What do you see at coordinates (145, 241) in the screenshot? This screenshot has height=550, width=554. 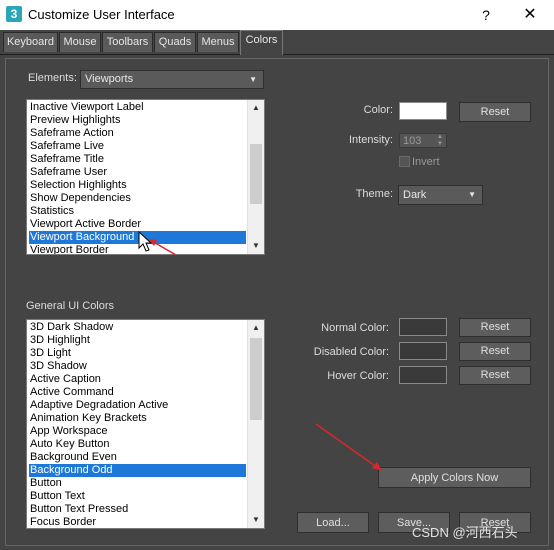 I see `mouse-cursor-icon` at bounding box center [145, 241].